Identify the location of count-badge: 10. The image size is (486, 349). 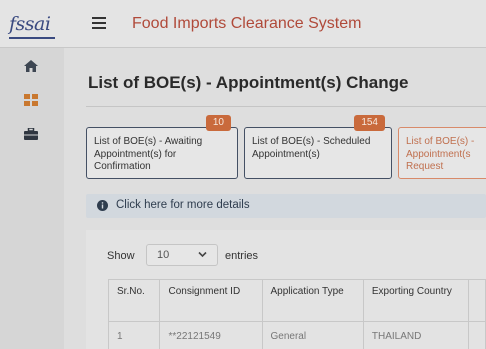
(218, 123).